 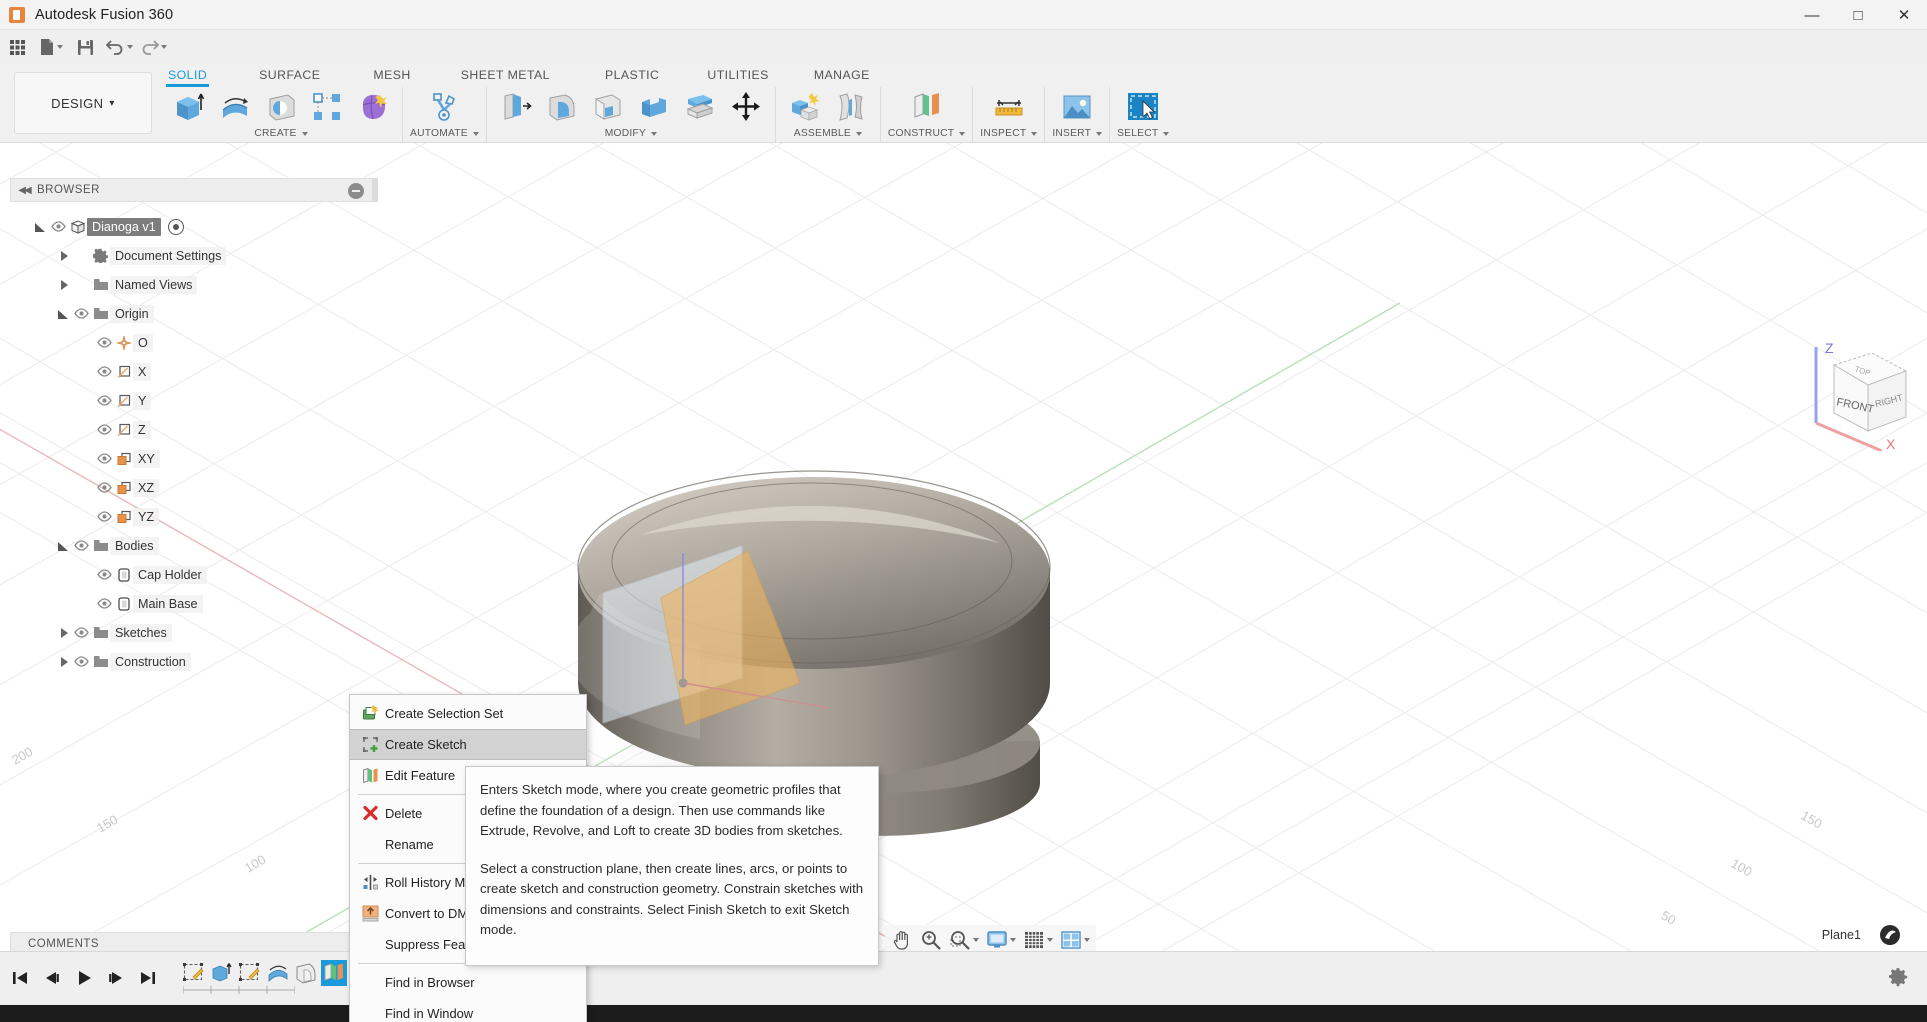 I want to click on combine-tool, so click(x=654, y=107).